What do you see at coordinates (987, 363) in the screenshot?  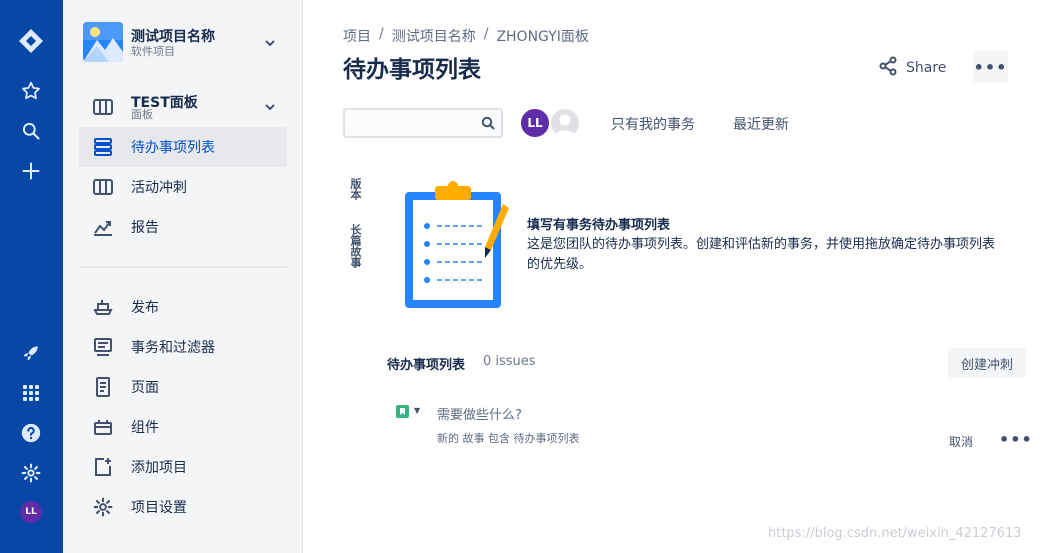 I see `create-sprint-button: 创建冲刺` at bounding box center [987, 363].